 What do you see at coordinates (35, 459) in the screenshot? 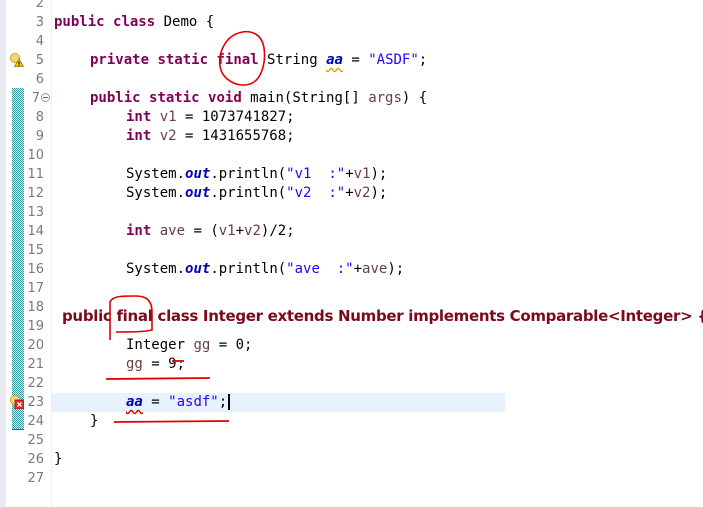
I see `line-number: 26` at bounding box center [35, 459].